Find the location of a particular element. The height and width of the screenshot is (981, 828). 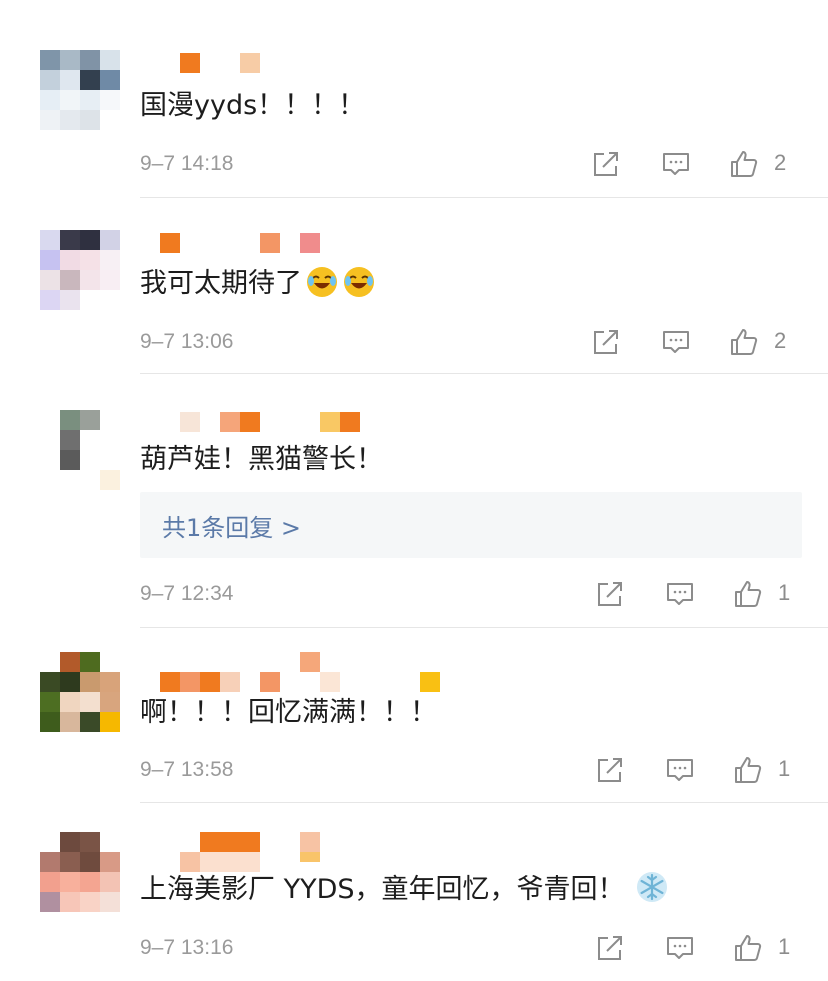

snowflake-emoji is located at coordinates (651, 887).